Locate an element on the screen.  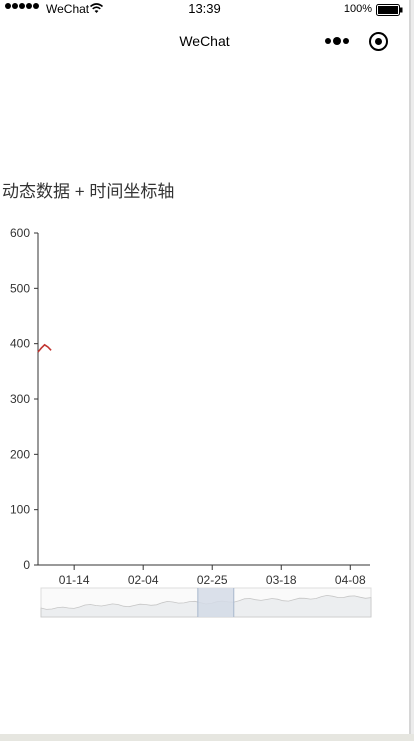
y-tick-label: 200 is located at coordinates (20, 454).